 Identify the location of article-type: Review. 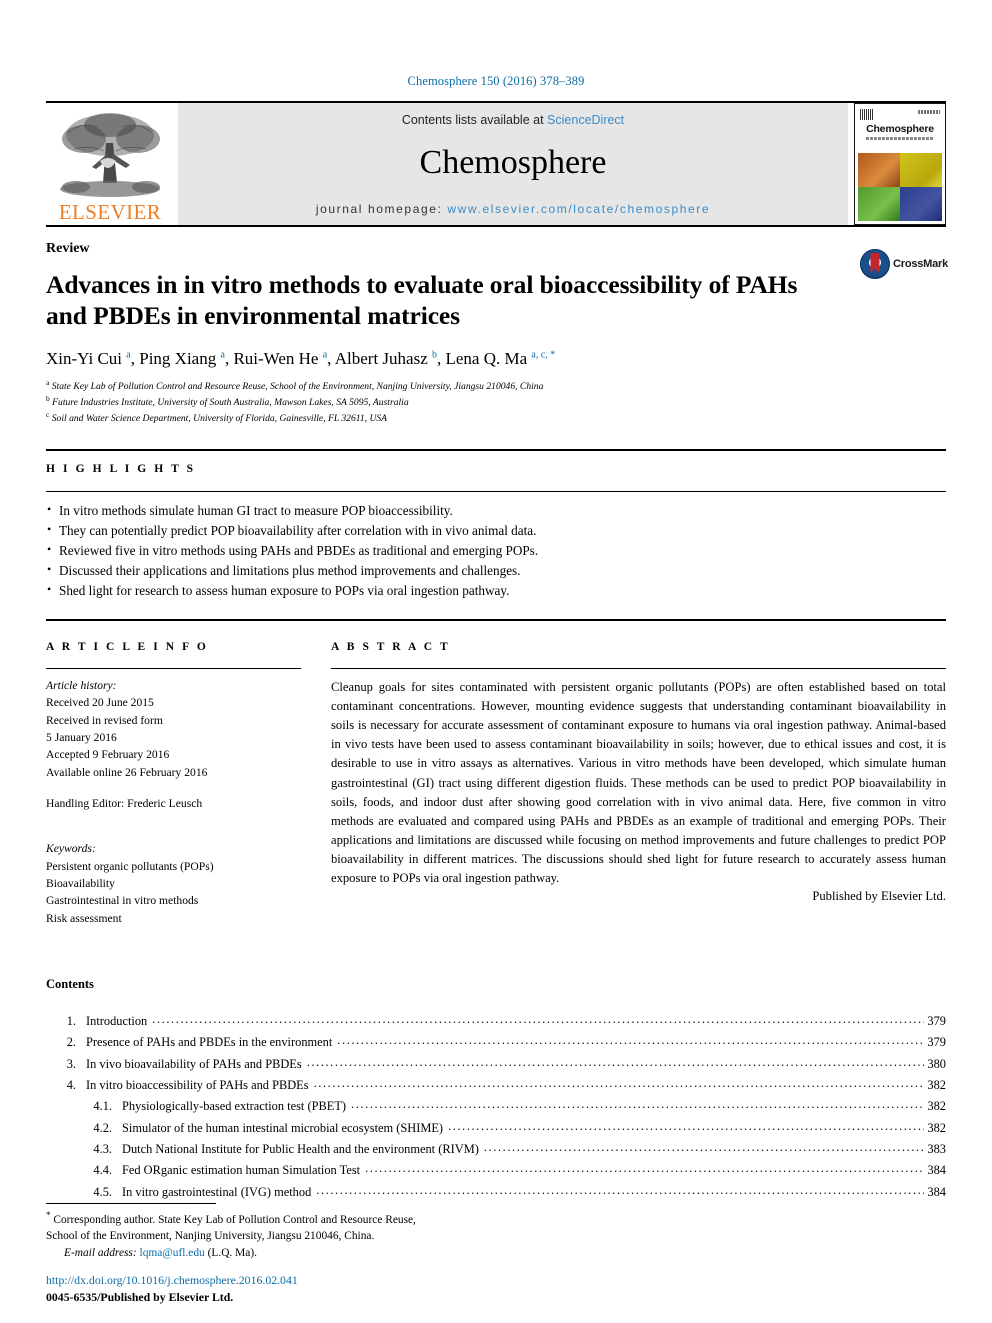
(68, 248).